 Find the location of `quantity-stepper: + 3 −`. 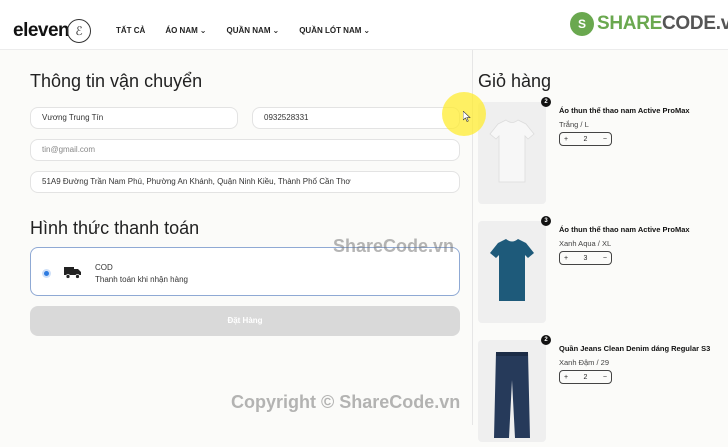

quantity-stepper: + 3 − is located at coordinates (585, 258).